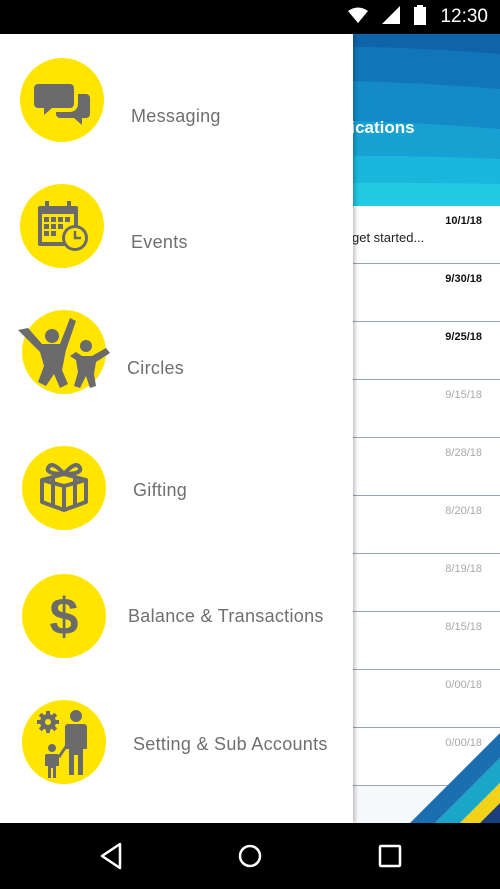 This screenshot has height=889, width=500. Describe the element at coordinates (62, 100) in the screenshot. I see `chat-bubbles-icon` at that location.